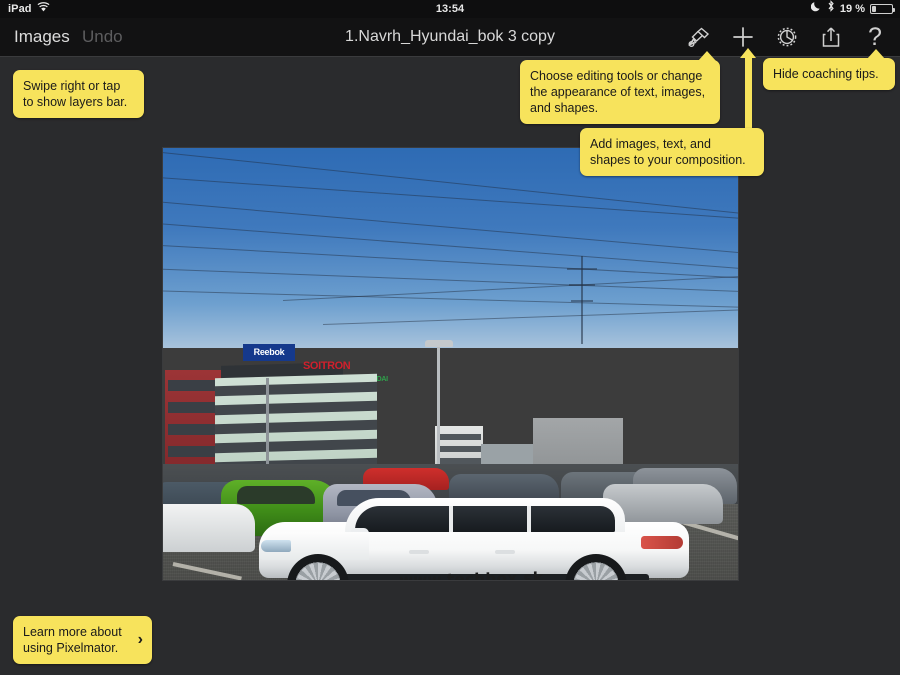  I want to click on chevron-right-icon: ›, so click(140, 639).